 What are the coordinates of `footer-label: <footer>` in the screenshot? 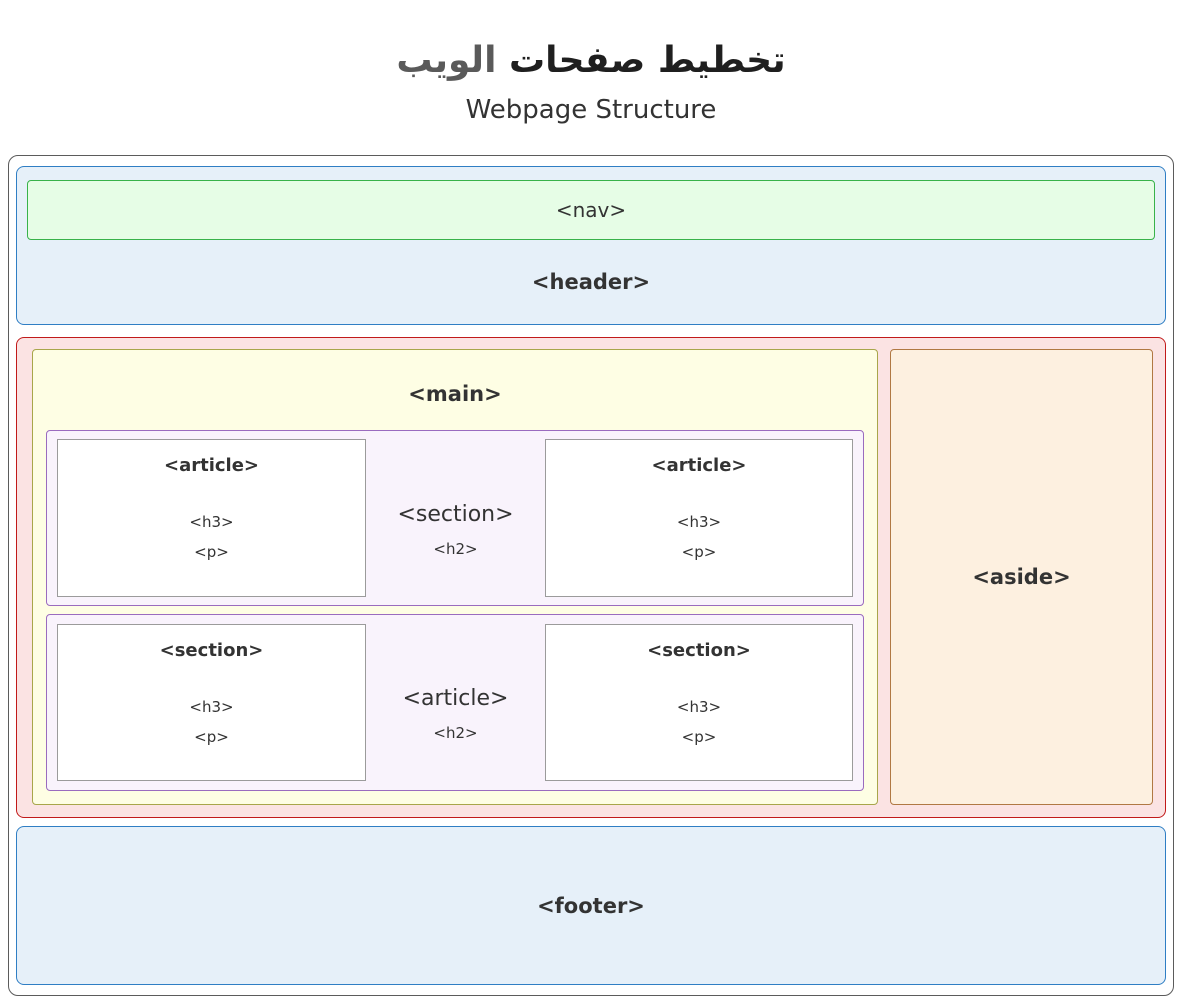 It's located at (591, 905).